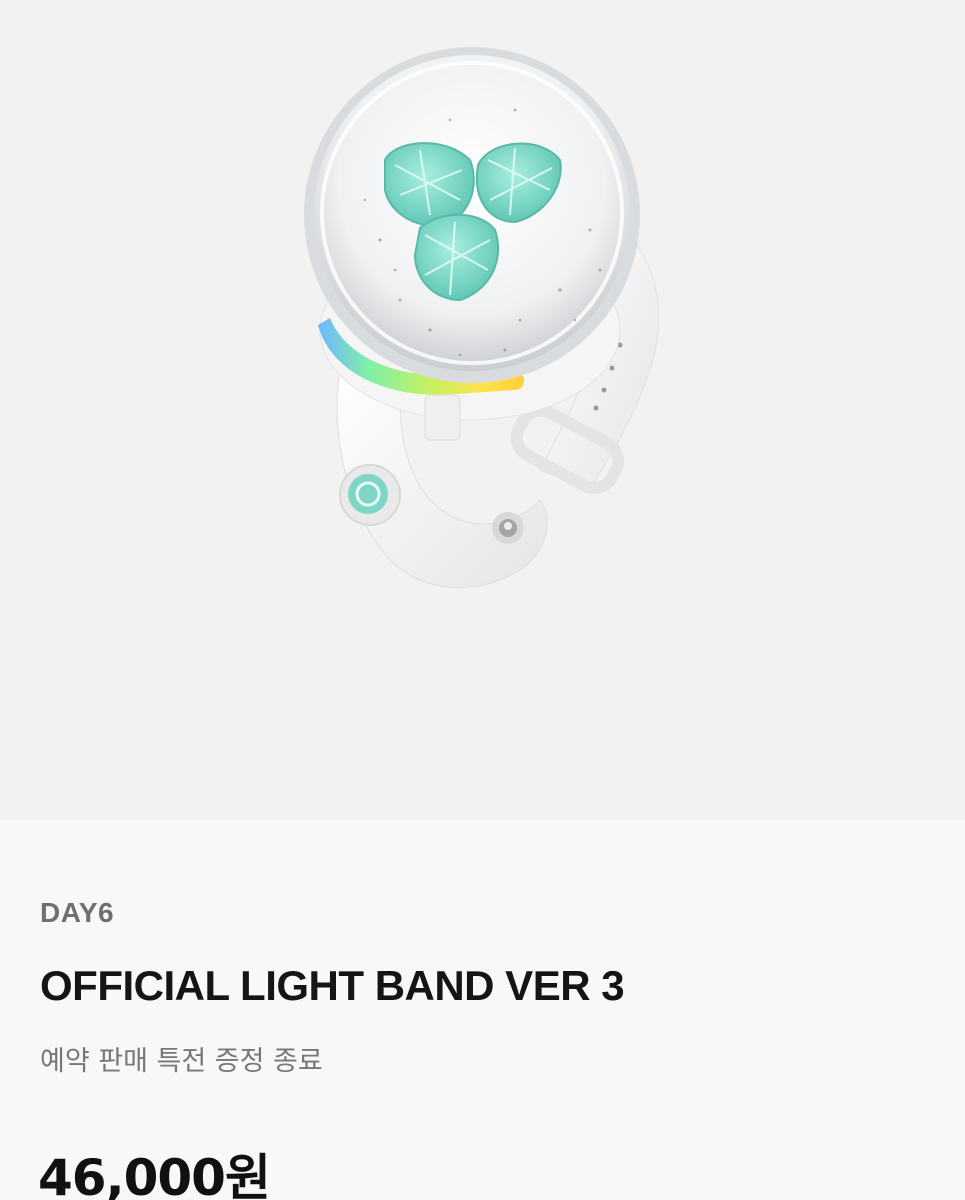 The height and width of the screenshot is (1200, 965). I want to click on product-subtitle: 예약 판매 특전 증정 종료, so click(181, 1061).